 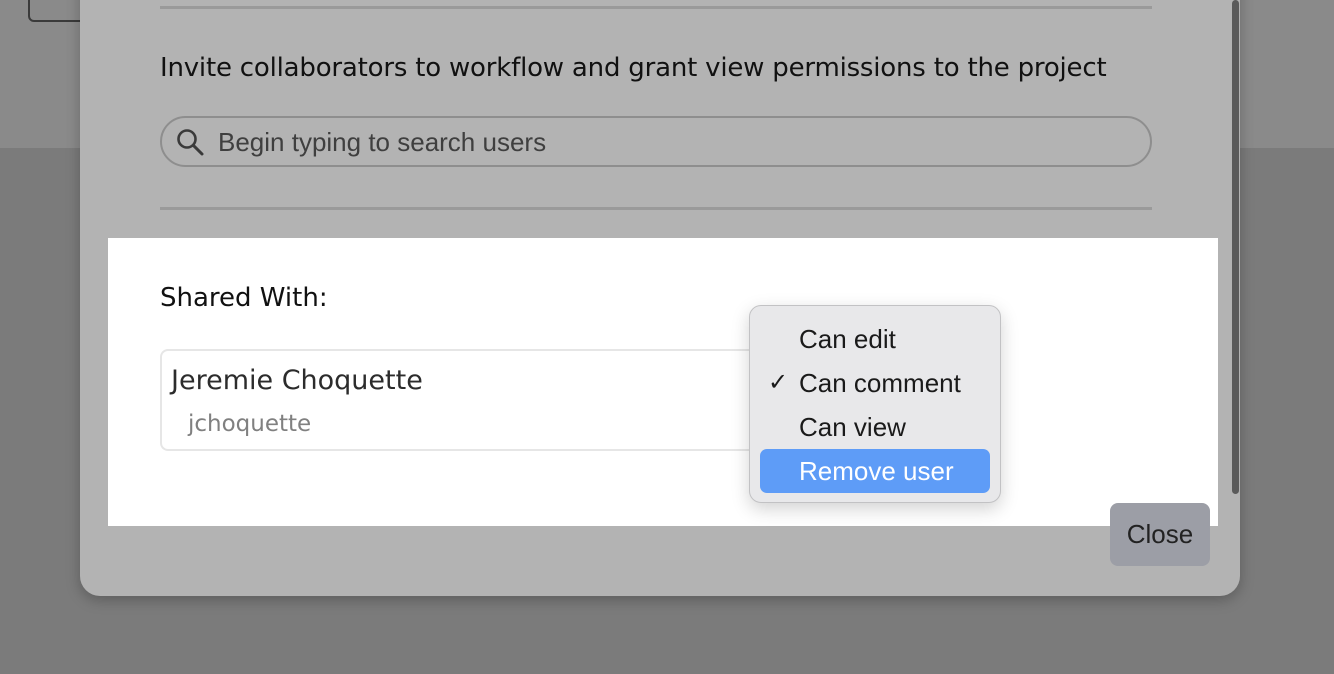 I want to click on user-full-name: Jeremie Choquette, so click(x=297, y=380).